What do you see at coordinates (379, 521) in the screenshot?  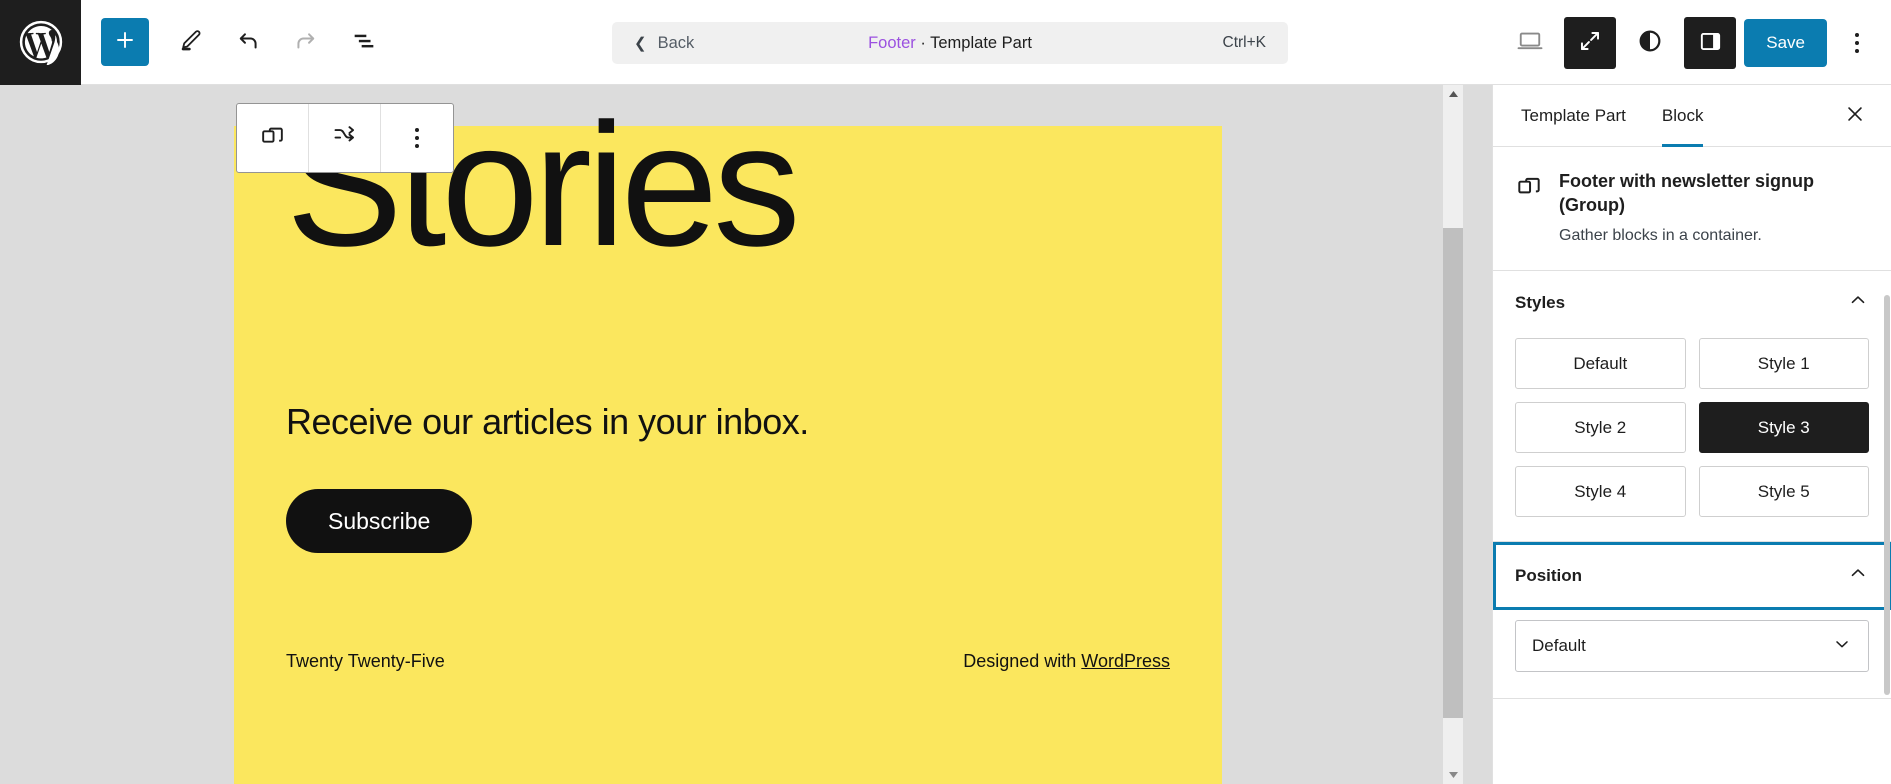 I see `subscribe-button: Subscribe` at bounding box center [379, 521].